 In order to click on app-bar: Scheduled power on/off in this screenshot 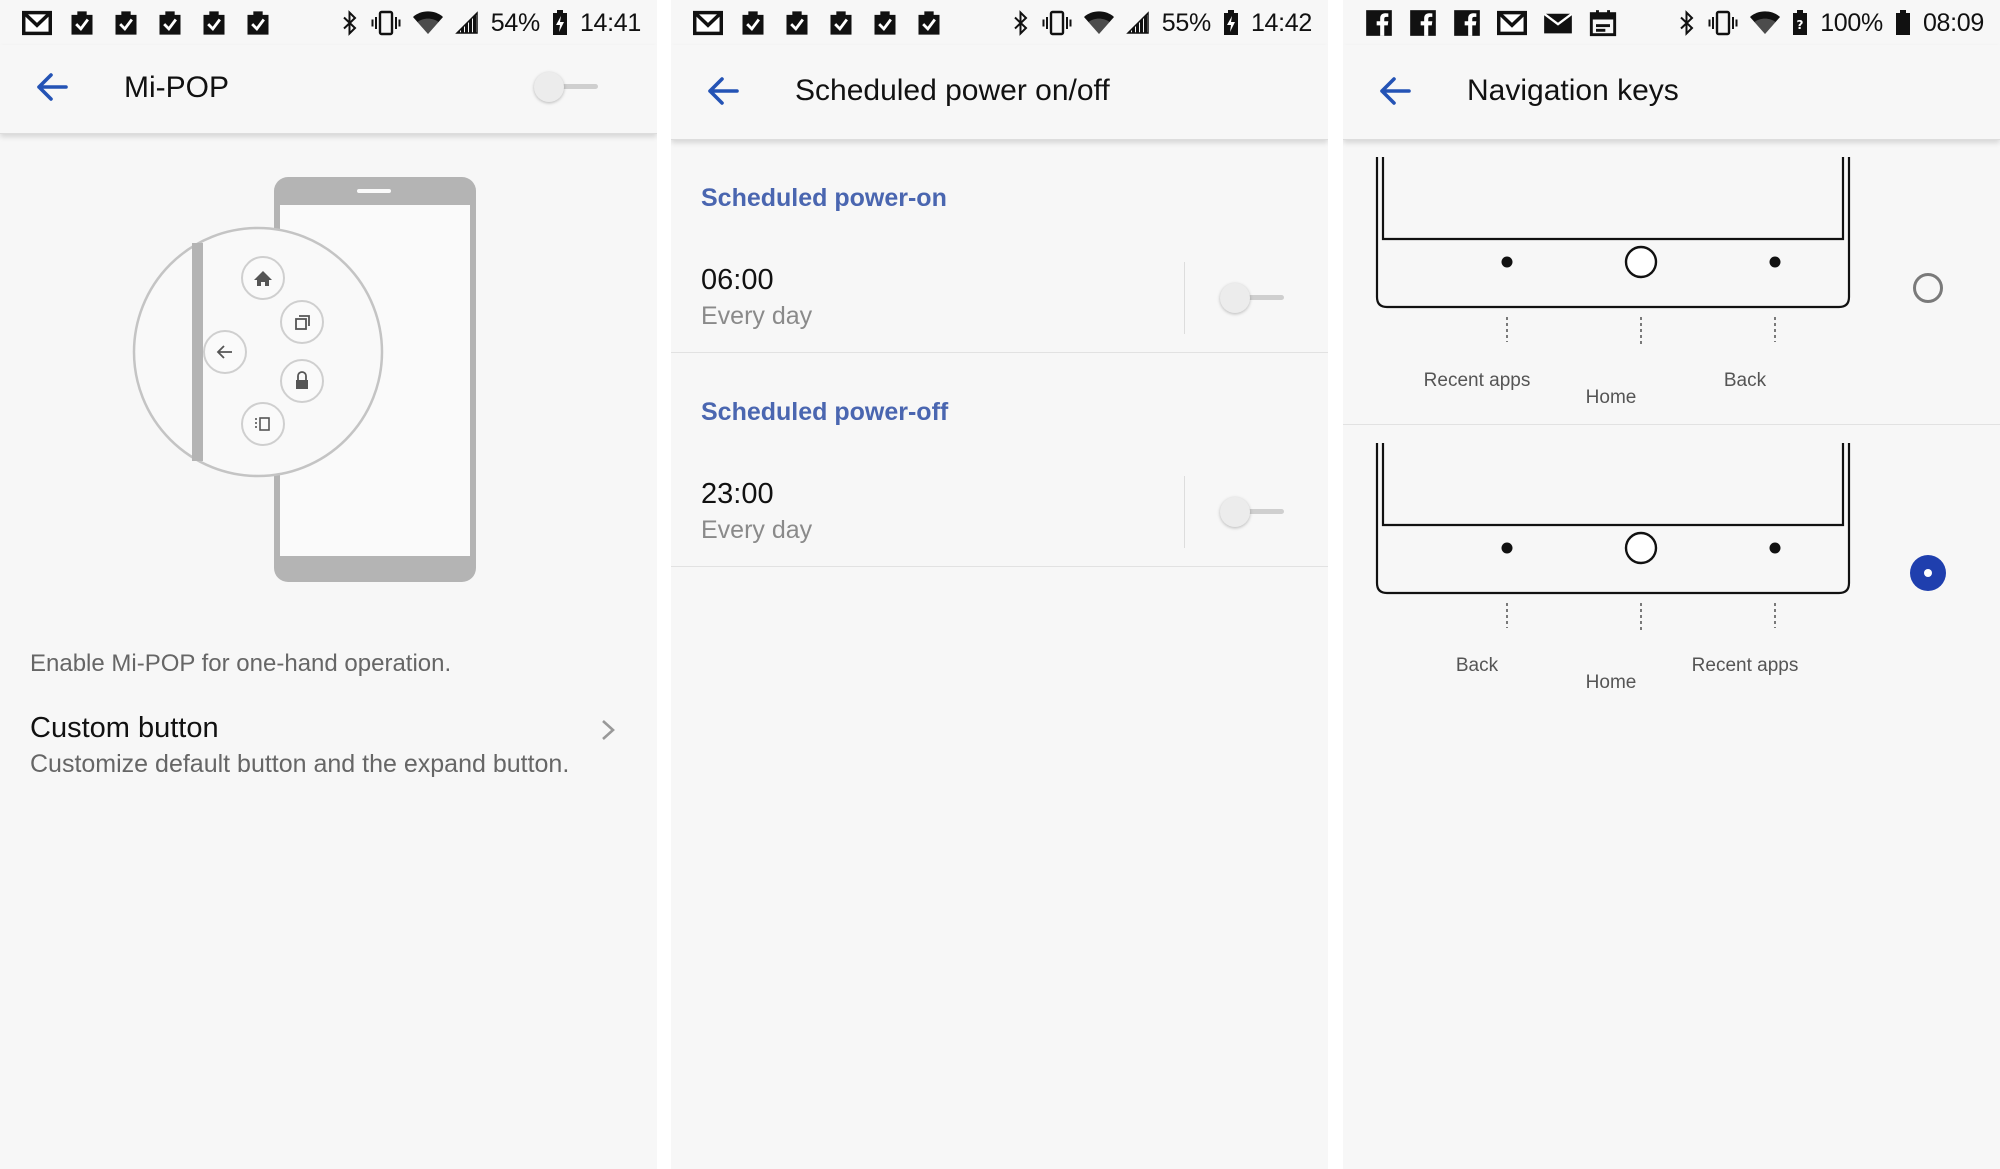, I will do `click(999, 92)`.